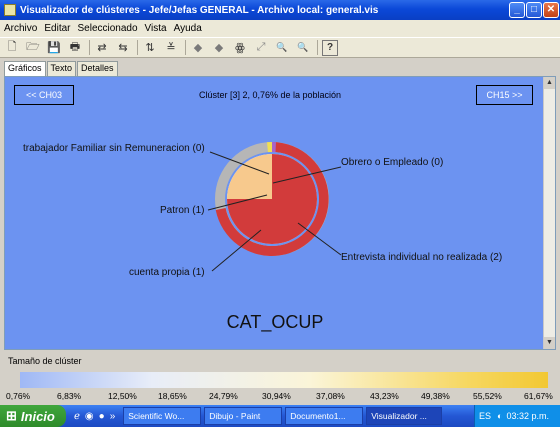 The height and width of the screenshot is (427, 560). I want to click on label-patron: Patron (1), so click(182, 210).